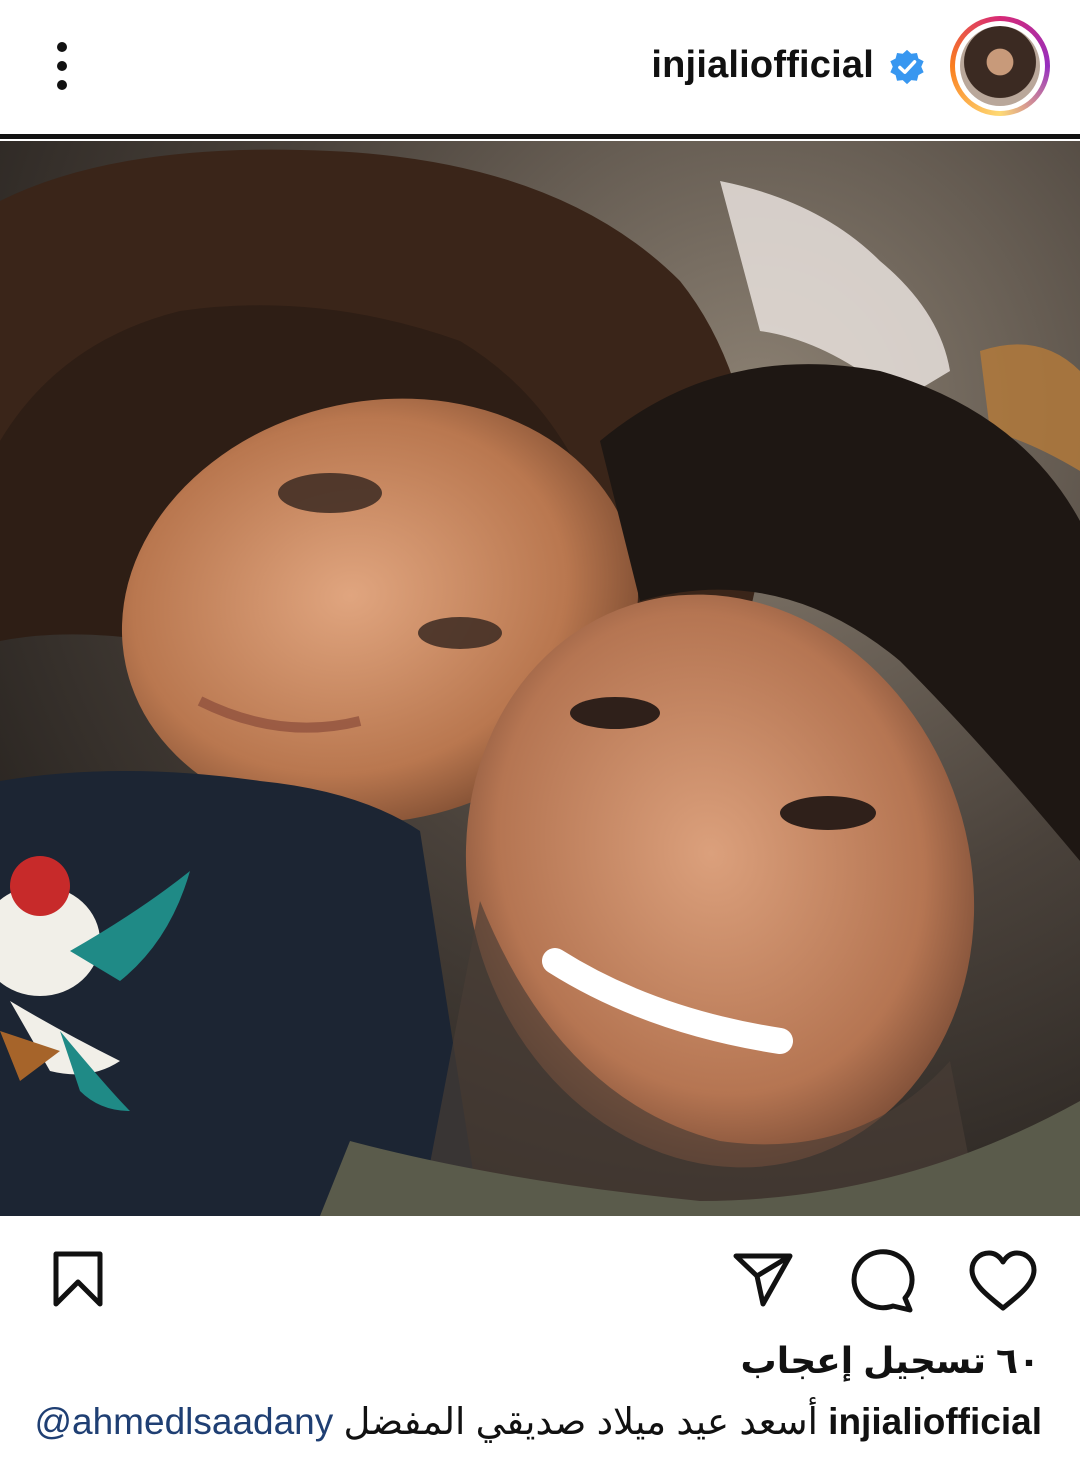  What do you see at coordinates (883, 1281) in the screenshot?
I see `comment-icon` at bounding box center [883, 1281].